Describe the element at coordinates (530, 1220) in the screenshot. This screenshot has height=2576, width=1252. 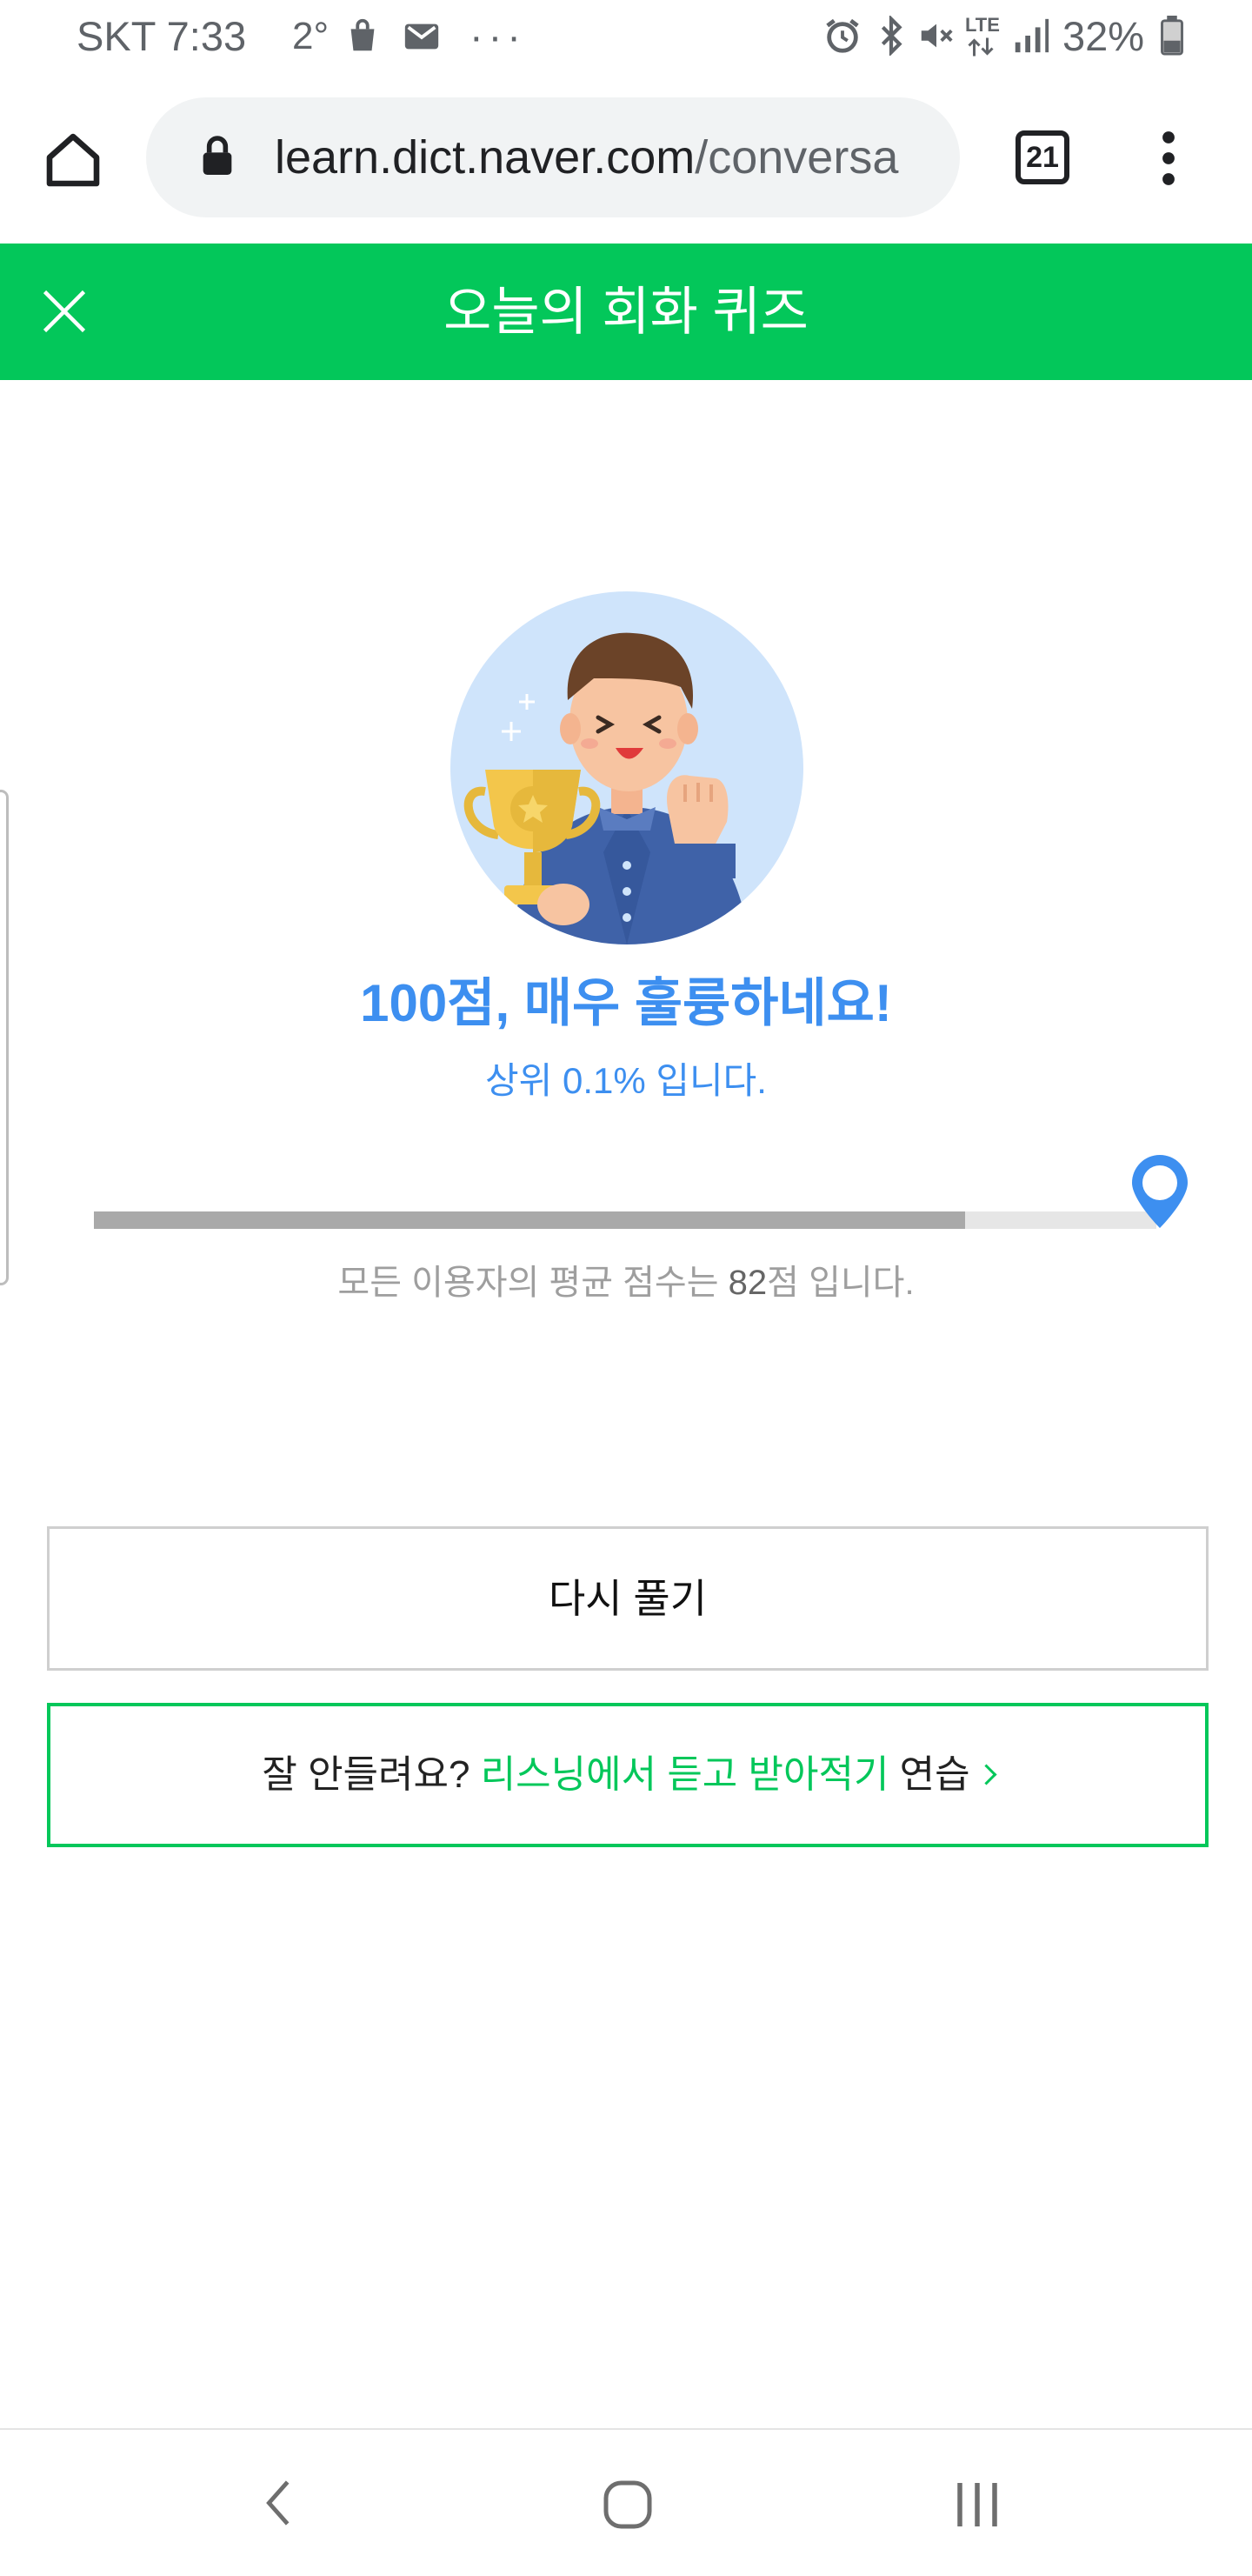
I see `average-score-fill` at that location.